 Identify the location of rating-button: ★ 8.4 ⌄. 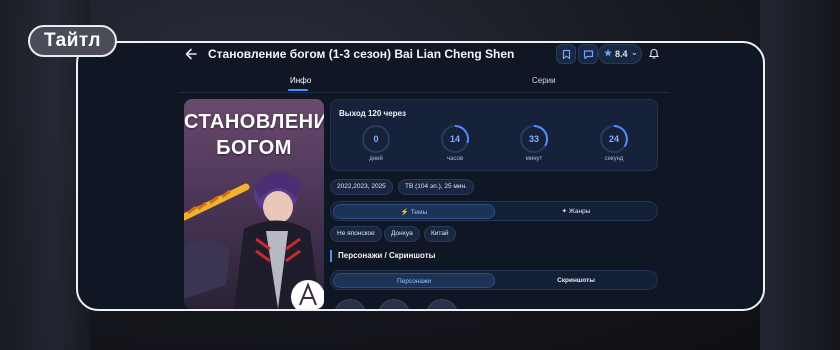
(620, 54).